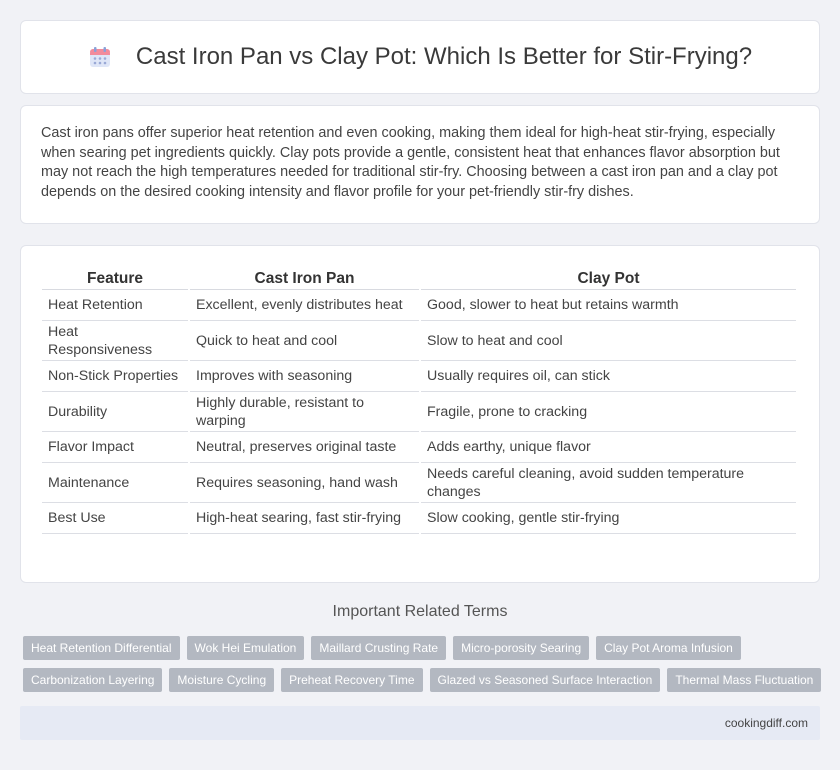  I want to click on term-tag: Glazed vs Seasoned Surface Interaction, so click(545, 680).